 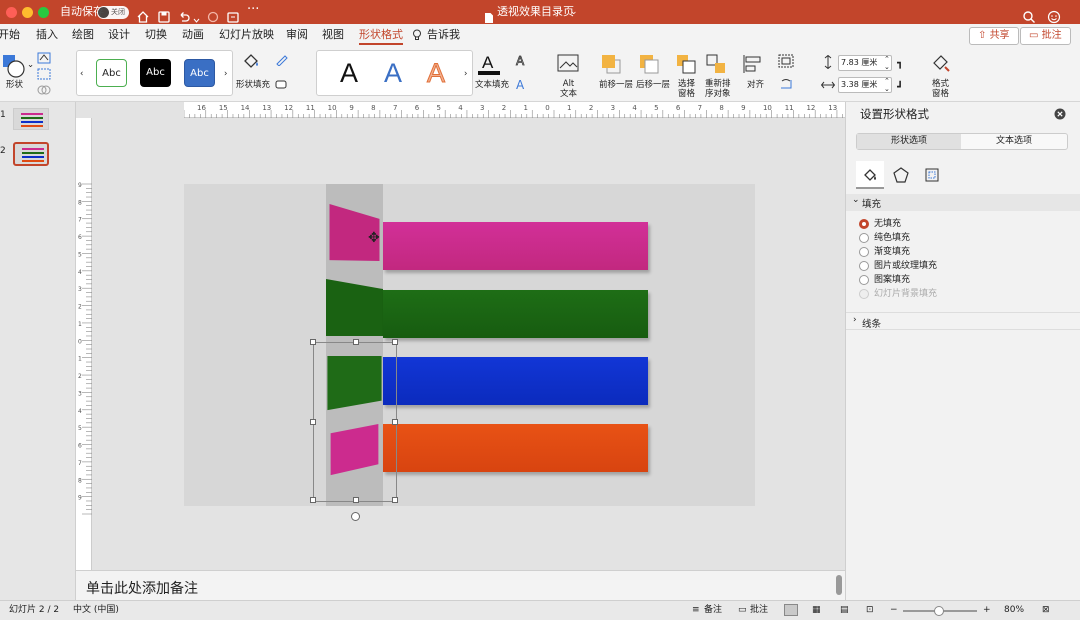 What do you see at coordinates (901, 175) in the screenshot?
I see `effects-pentagon-icon` at bounding box center [901, 175].